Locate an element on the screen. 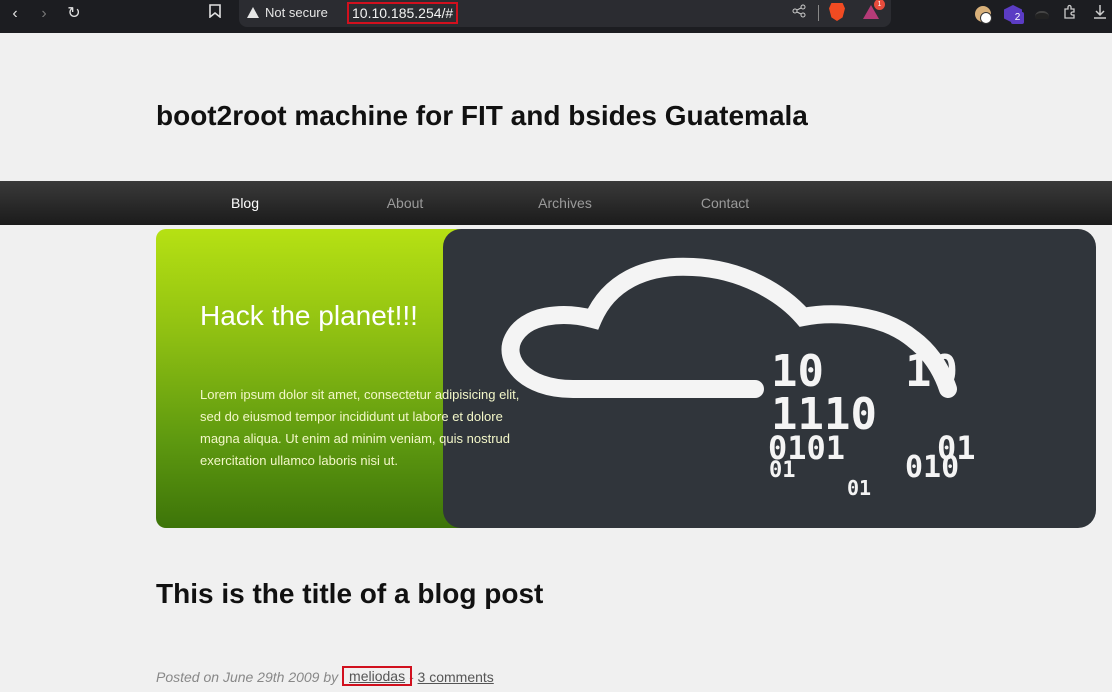 The image size is (1112, 692). cloud-binary-illustration: 10 10 1110 0101 01 01 010 01 is located at coordinates (738, 378).